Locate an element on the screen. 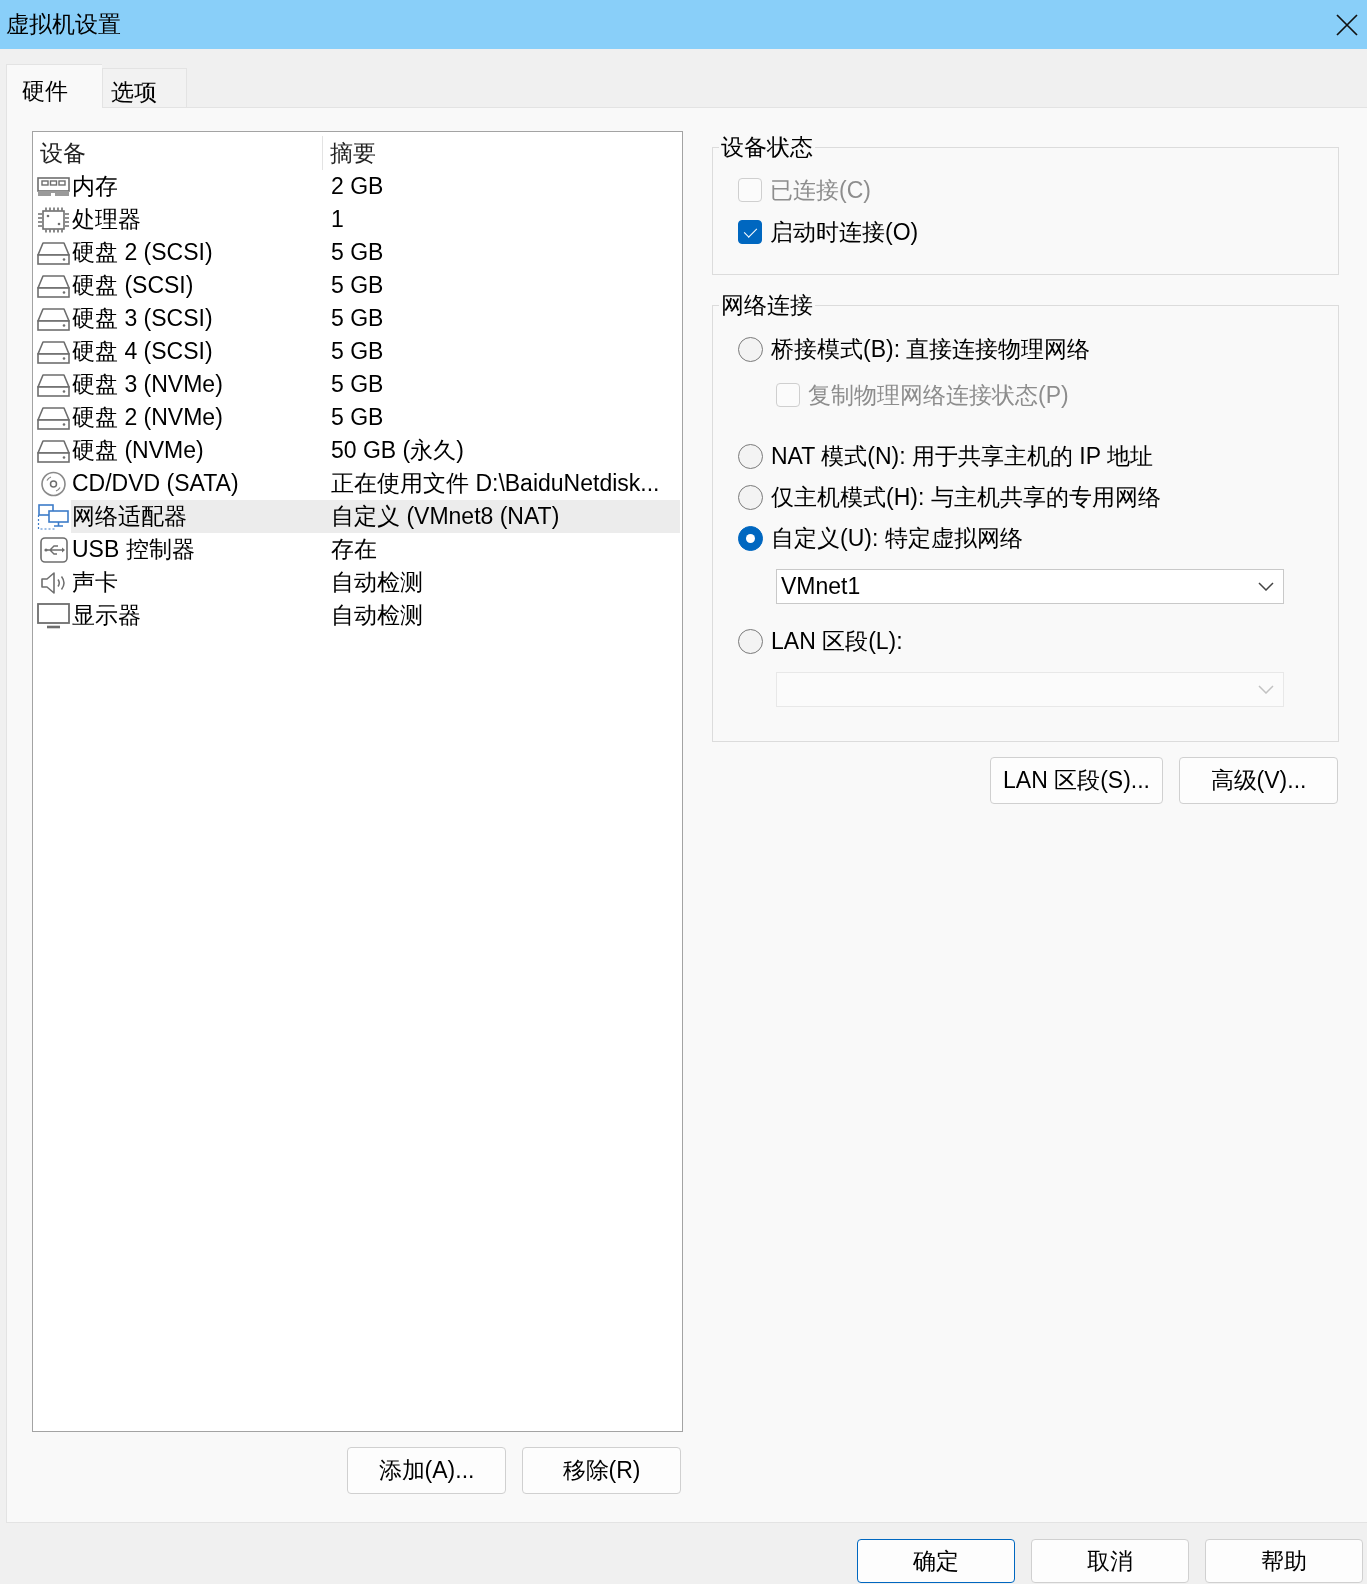 This screenshot has width=1367, height=1584. device-row: 硬盘 2 (SCSI) 5 GB is located at coordinates (375, 252).